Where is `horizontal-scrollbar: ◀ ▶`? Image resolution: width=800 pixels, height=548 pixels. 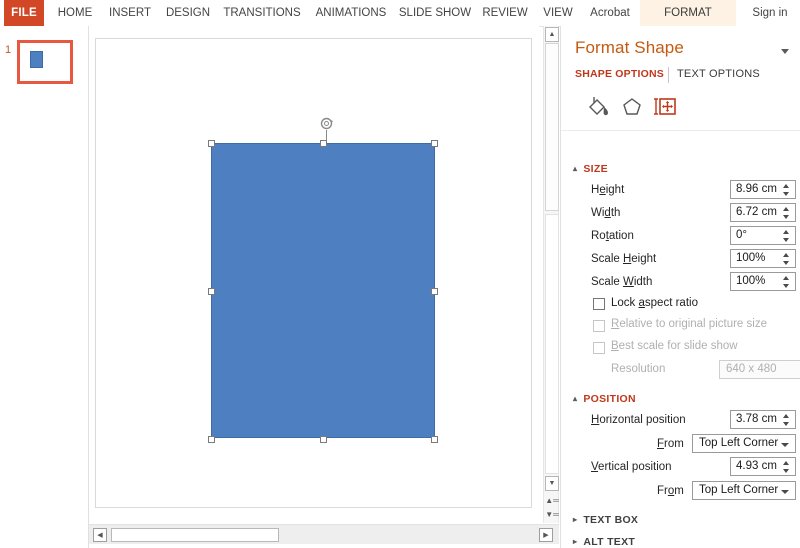
horizontal-scrollbar: ◀ ▶ is located at coordinates (324, 534).